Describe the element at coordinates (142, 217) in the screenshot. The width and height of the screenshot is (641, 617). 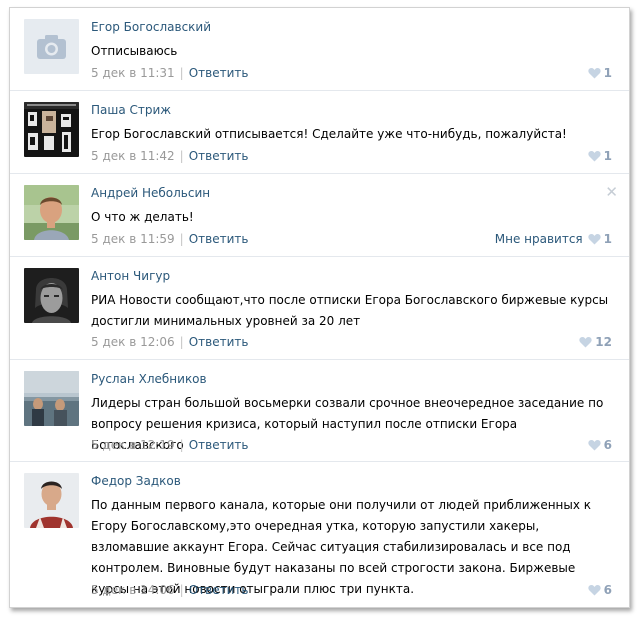
I see `comment-text: О что ж делать!` at that location.